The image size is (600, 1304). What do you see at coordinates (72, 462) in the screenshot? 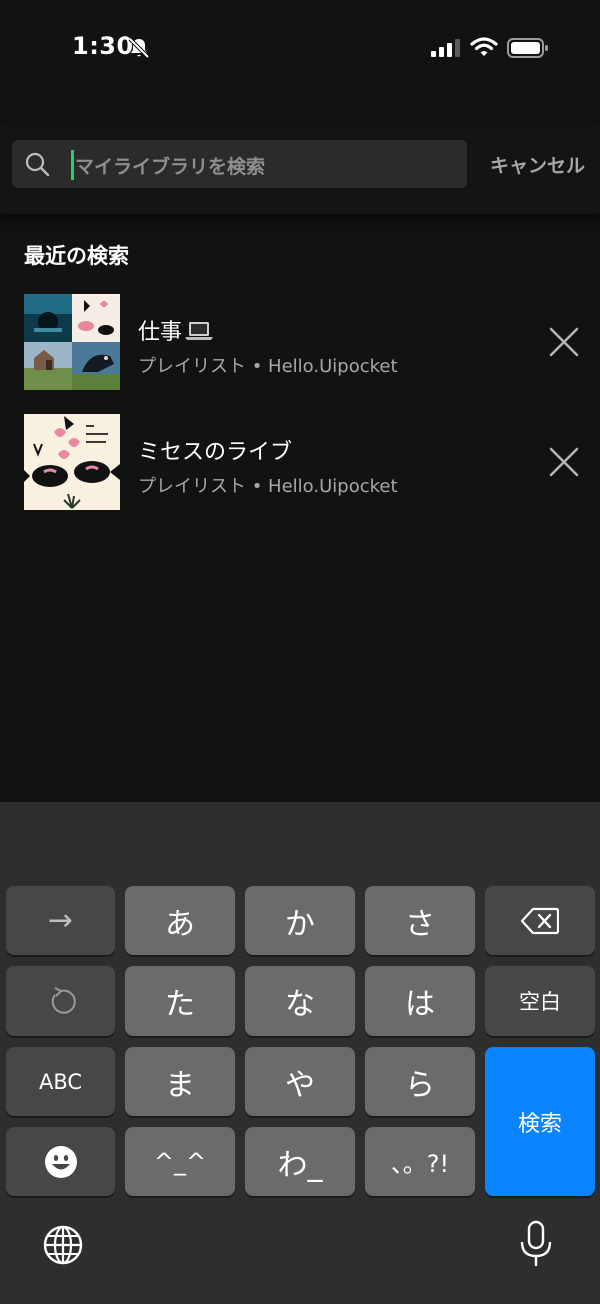
I see `playlist-cover-art` at bounding box center [72, 462].